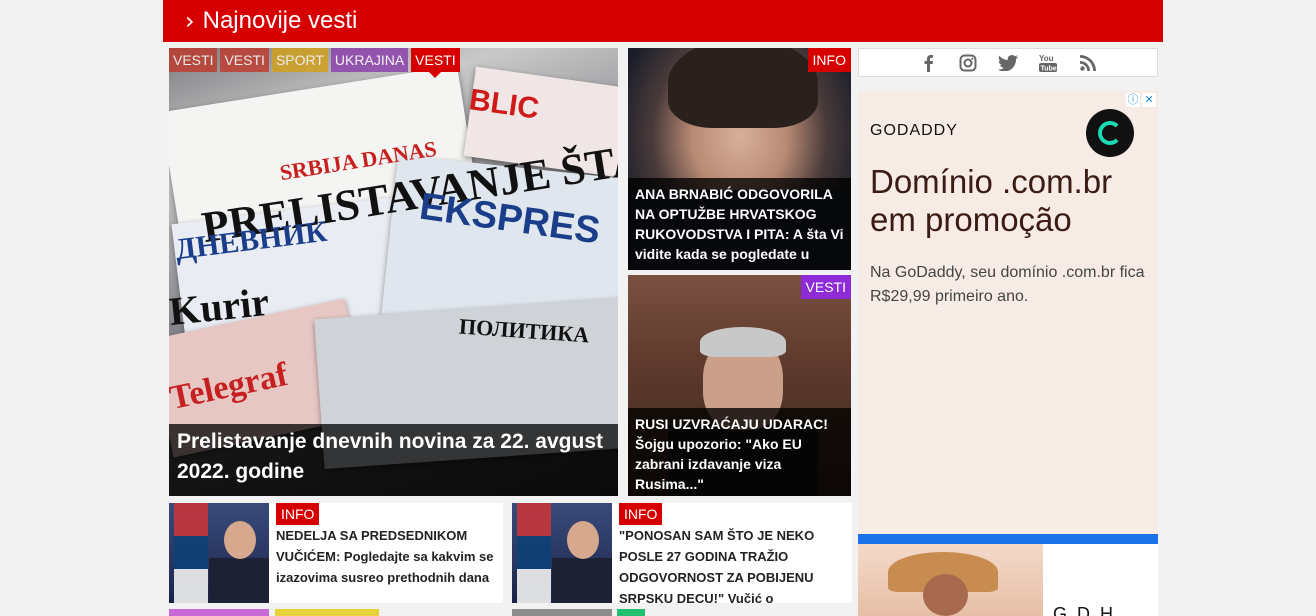  I want to click on social-links: You Tube, so click(1008, 62).